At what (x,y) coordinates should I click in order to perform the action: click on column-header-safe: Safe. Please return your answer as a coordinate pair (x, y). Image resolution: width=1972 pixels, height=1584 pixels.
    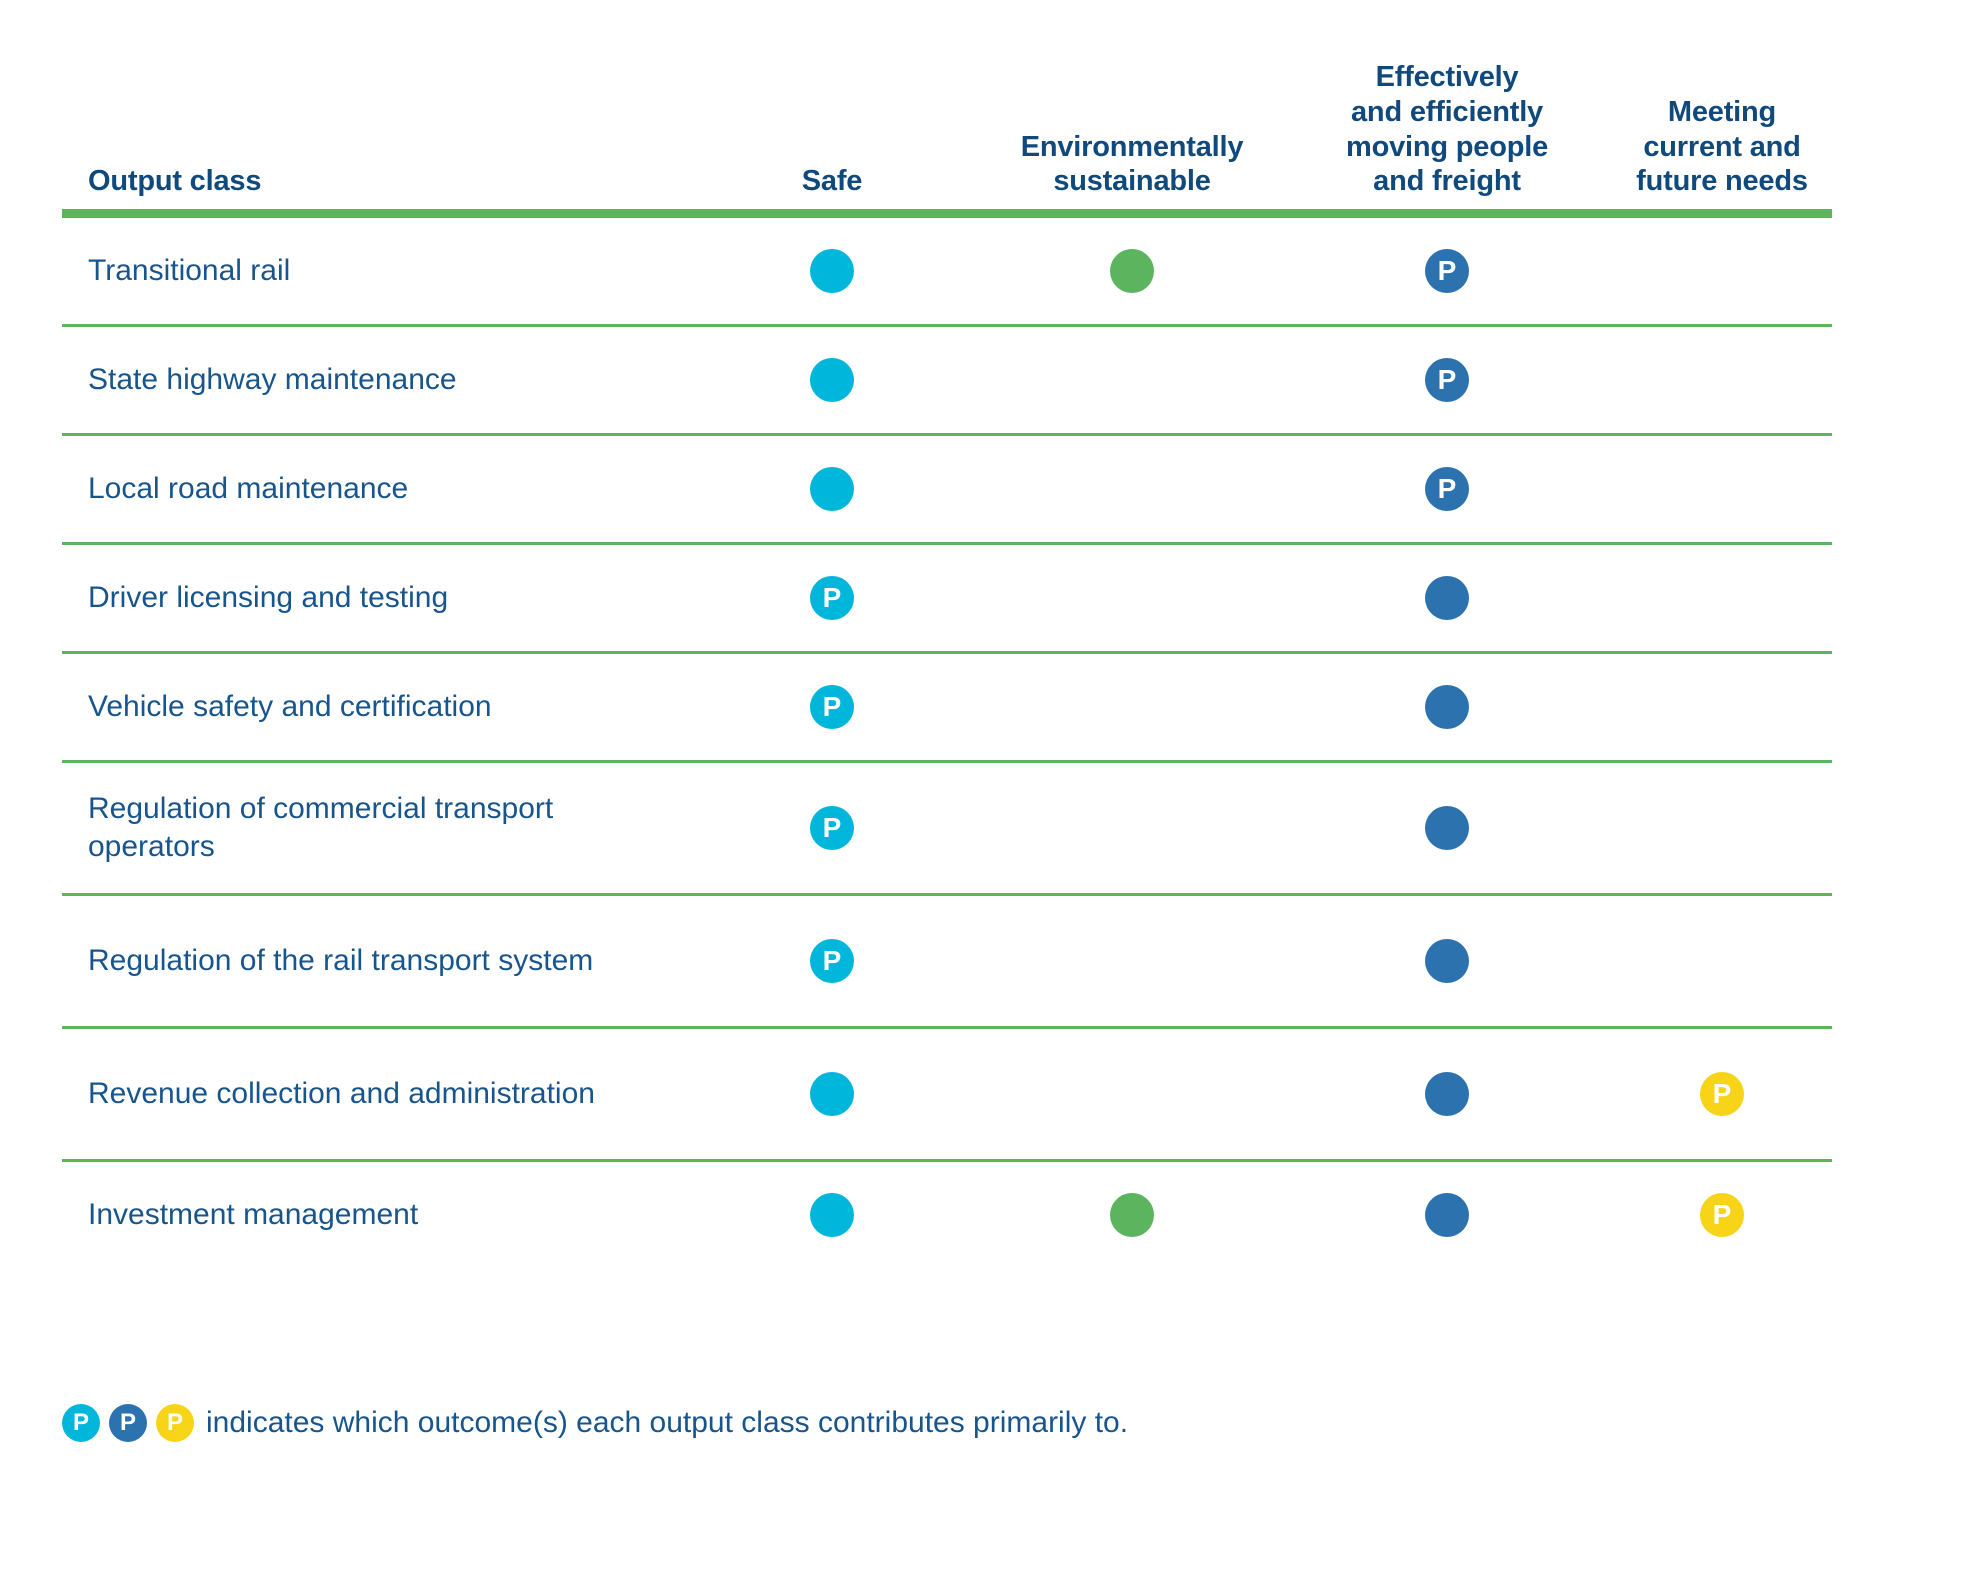
    Looking at the image, I should click on (832, 139).